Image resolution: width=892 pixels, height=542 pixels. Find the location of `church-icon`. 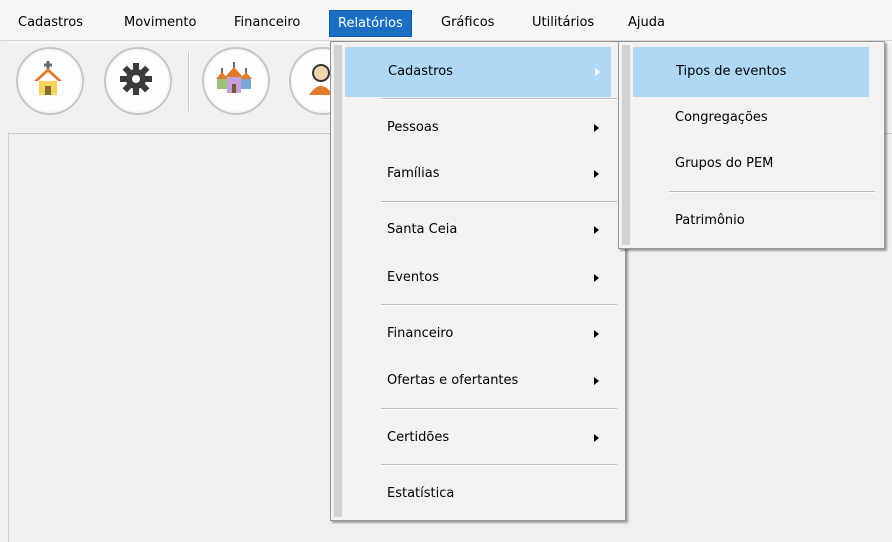

church-icon is located at coordinates (48, 78).